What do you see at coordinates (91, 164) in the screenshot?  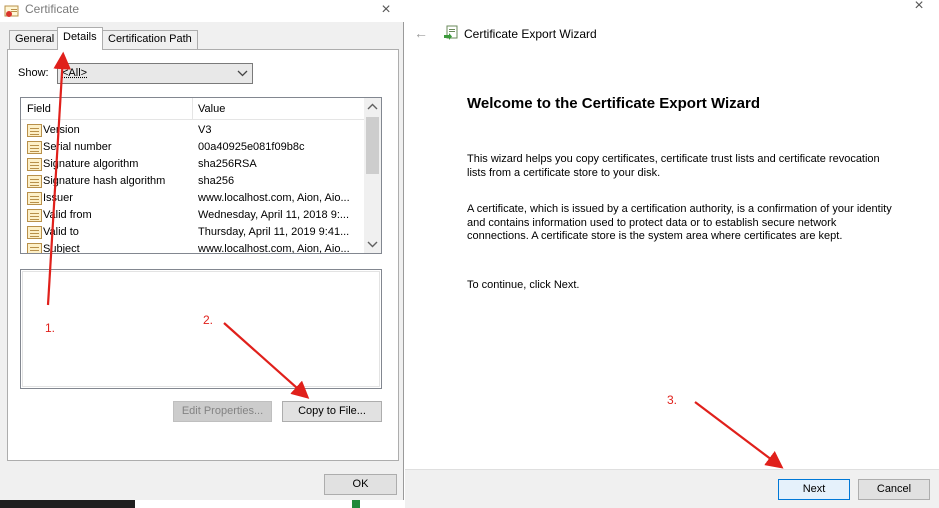 I see `field-name: Signature algorithm` at bounding box center [91, 164].